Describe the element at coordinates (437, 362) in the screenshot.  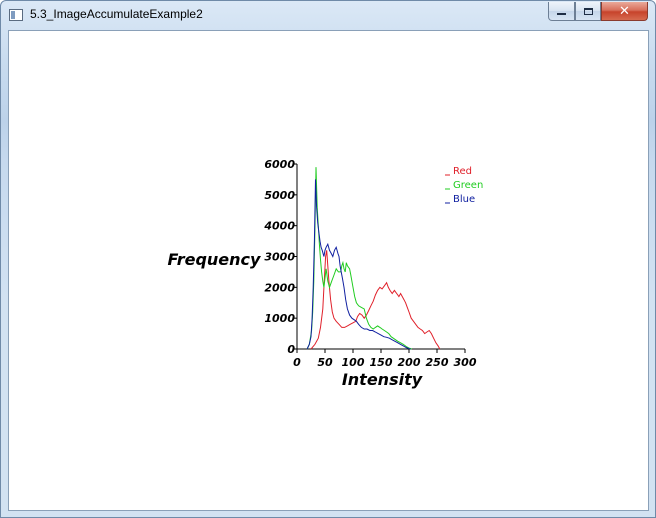
I see `x-tick-label: 250` at that location.